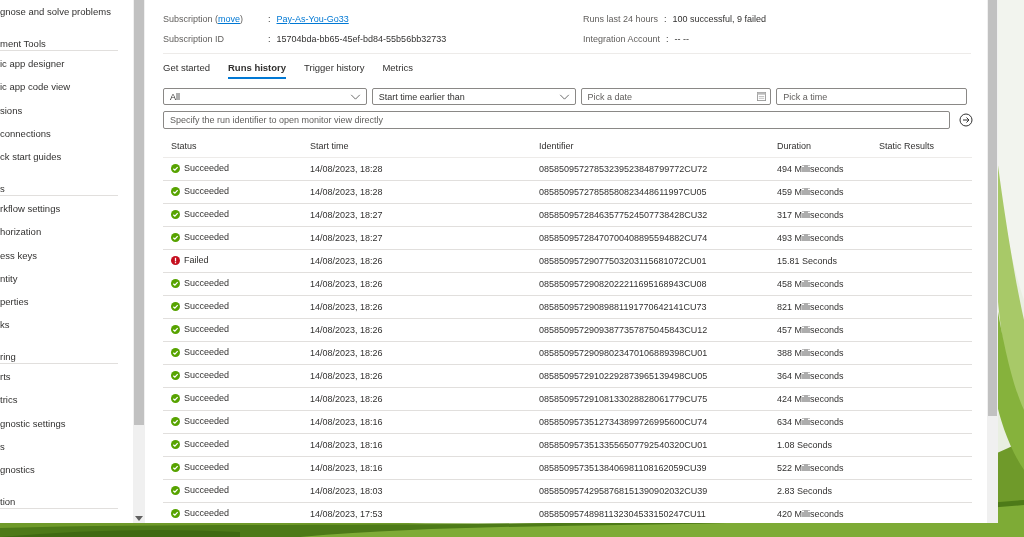  What do you see at coordinates (567, 215) in the screenshot?
I see `table-row: Succeeded 14/08/2023, 18:27 08585095728463577524507738428CU32 317 Milliseconds` at bounding box center [567, 215].